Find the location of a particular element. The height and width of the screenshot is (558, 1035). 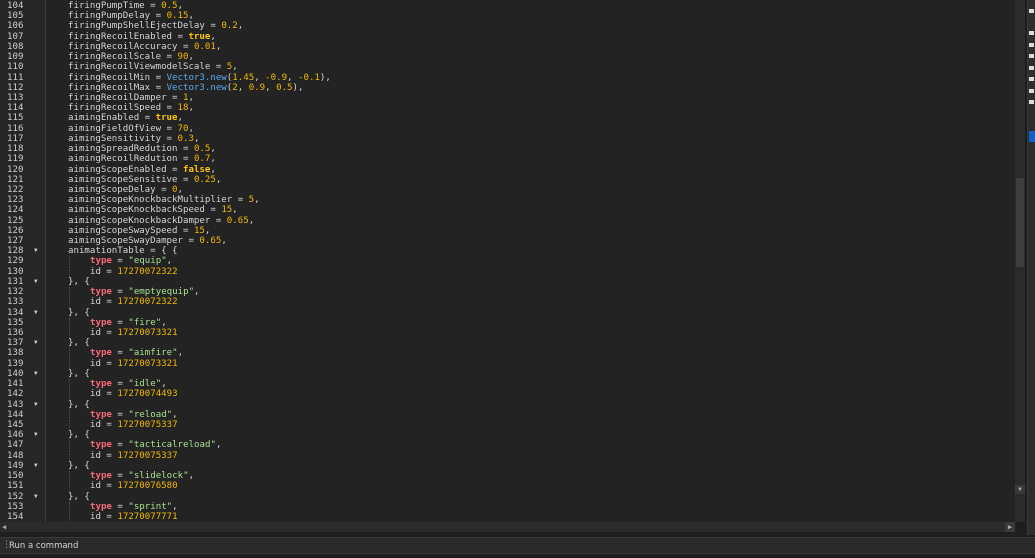

scroll-down-arrow-icon: ▼ is located at coordinates (1020, 489).